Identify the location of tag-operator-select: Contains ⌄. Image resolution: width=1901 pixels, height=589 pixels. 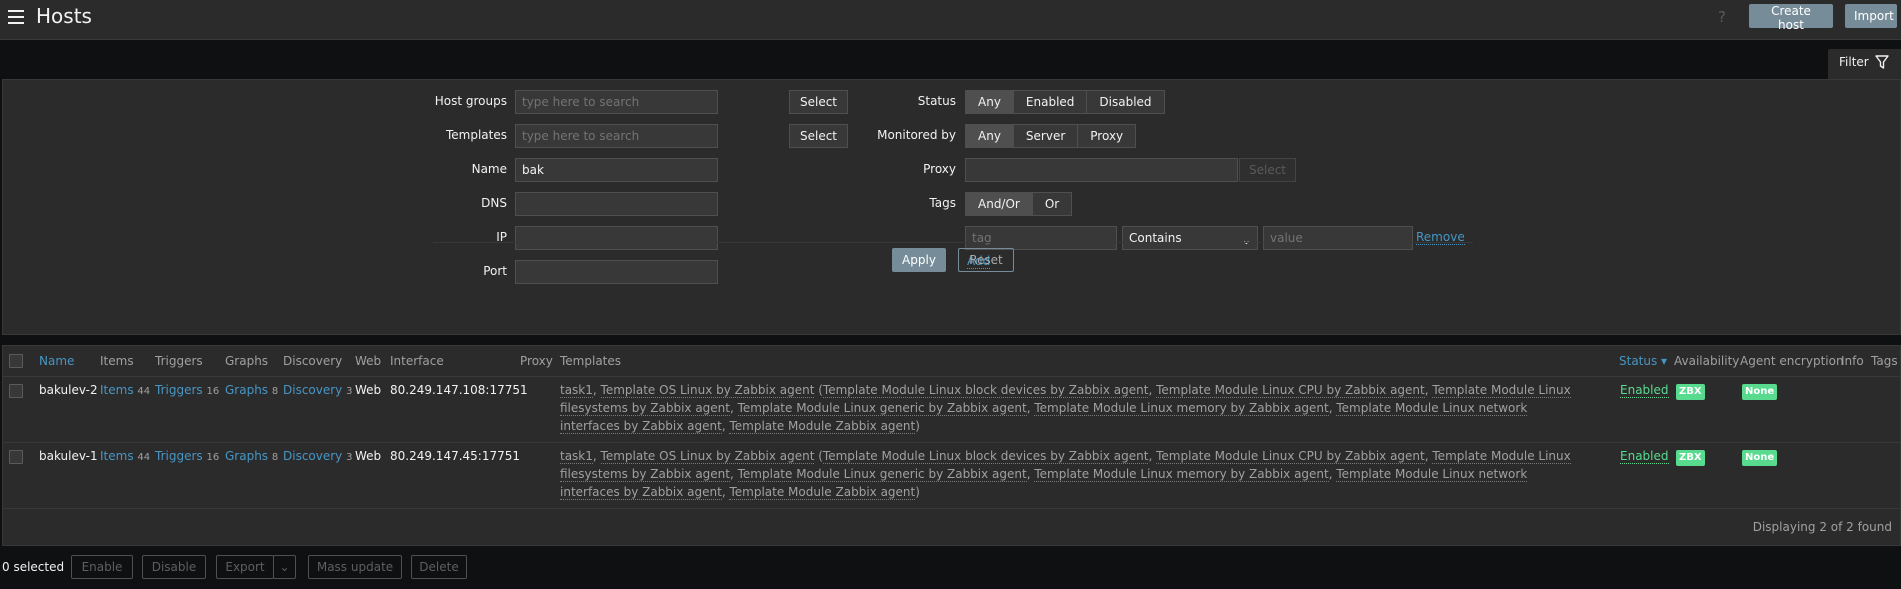
(1190, 238).